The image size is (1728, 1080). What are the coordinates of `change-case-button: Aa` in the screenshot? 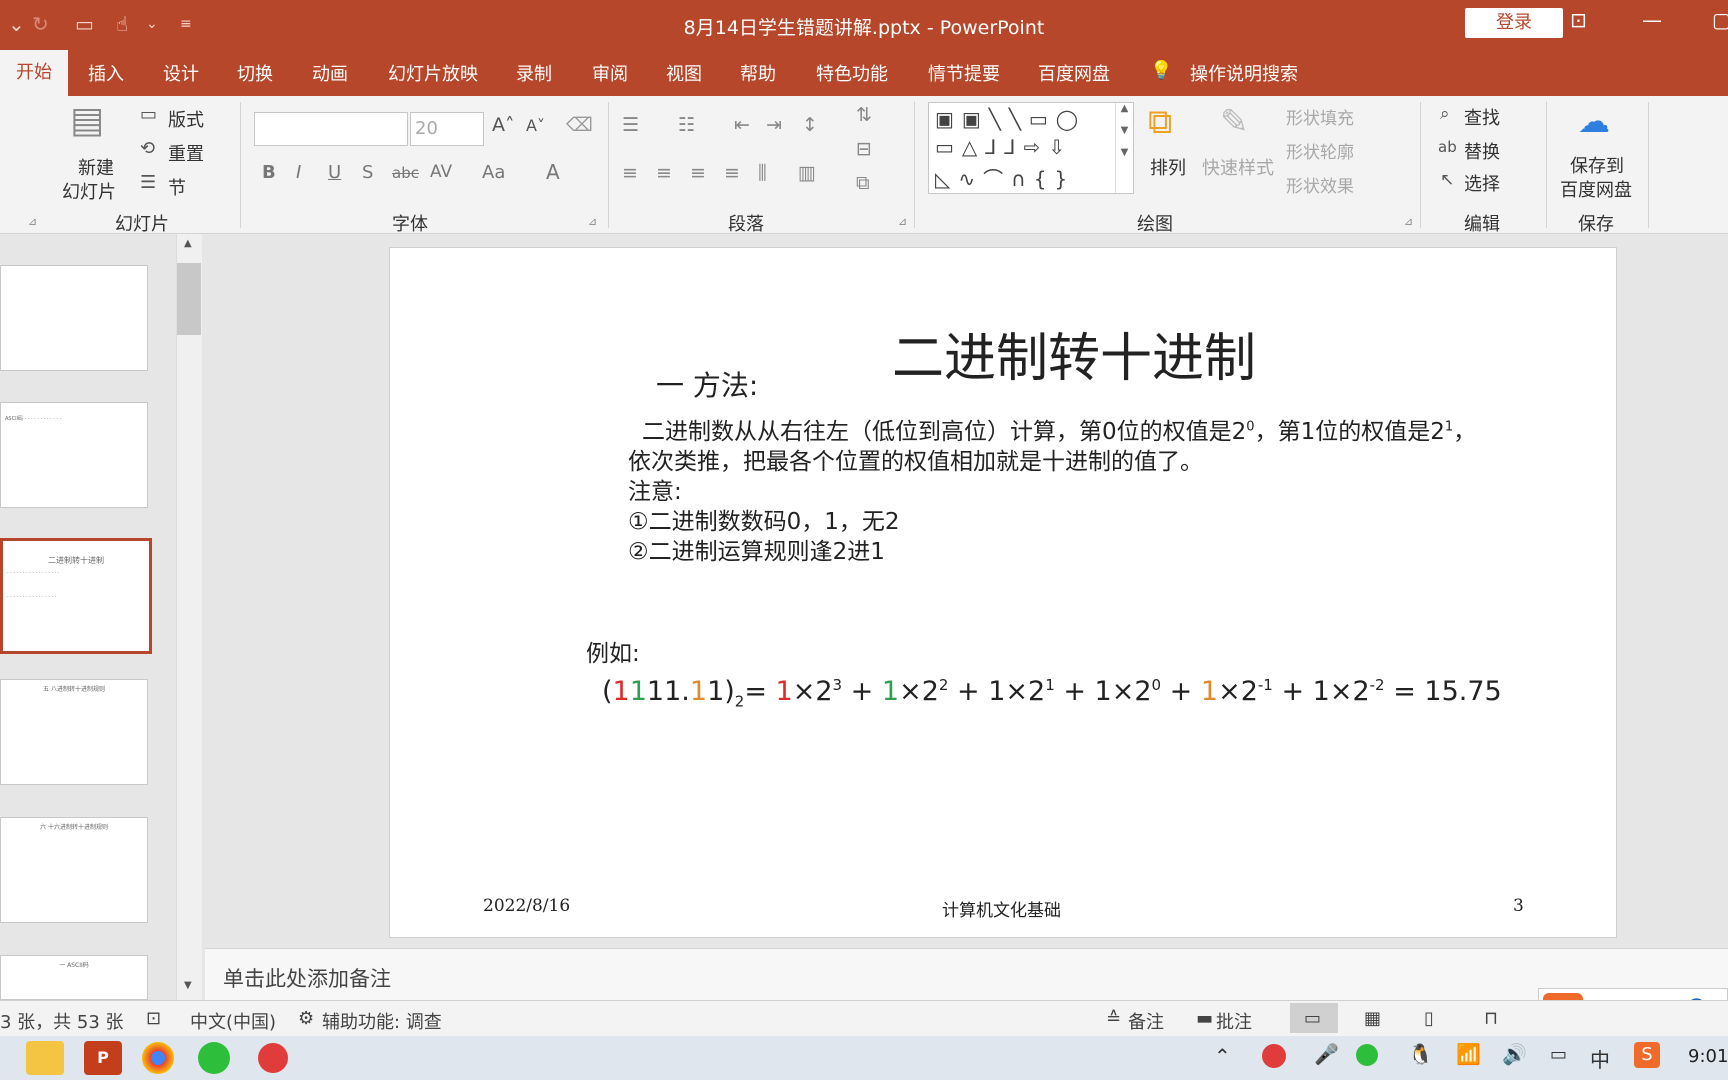 It's located at (493, 172).